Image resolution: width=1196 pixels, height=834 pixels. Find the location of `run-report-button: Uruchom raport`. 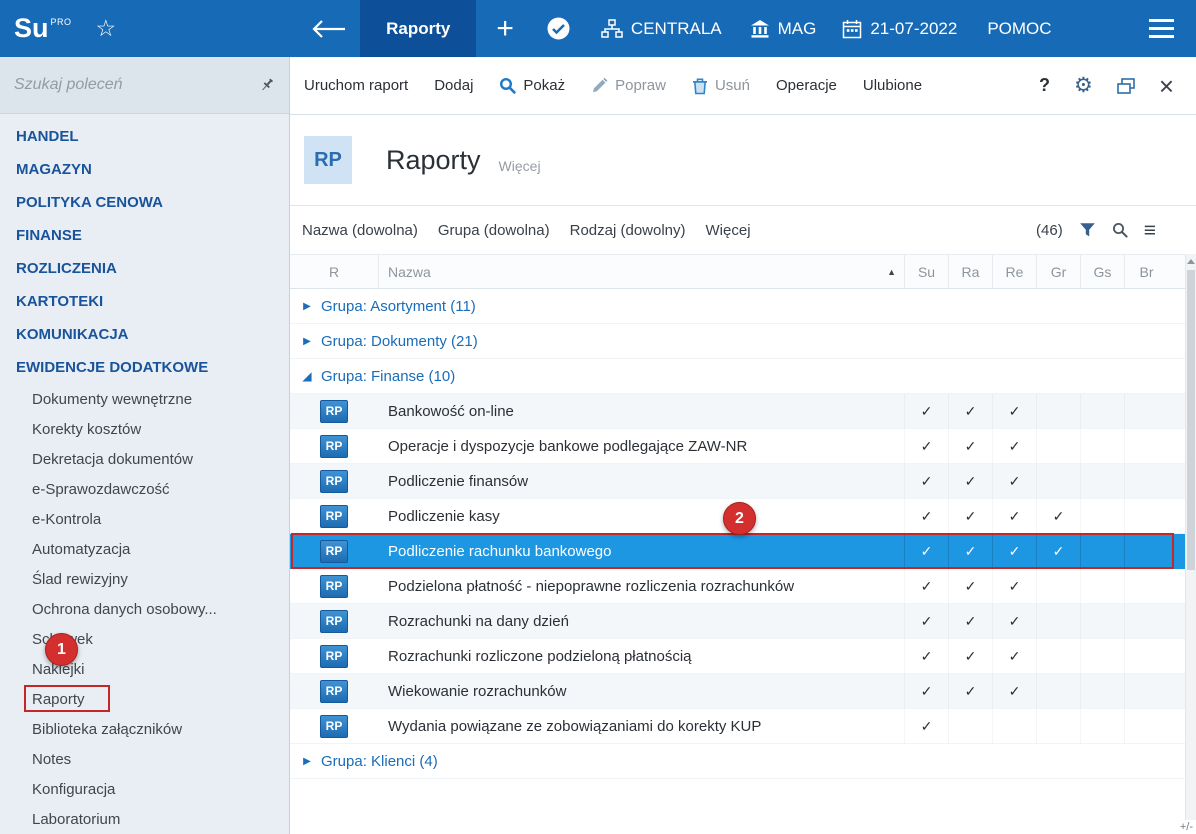

run-report-button: Uruchom raport is located at coordinates (356, 85).